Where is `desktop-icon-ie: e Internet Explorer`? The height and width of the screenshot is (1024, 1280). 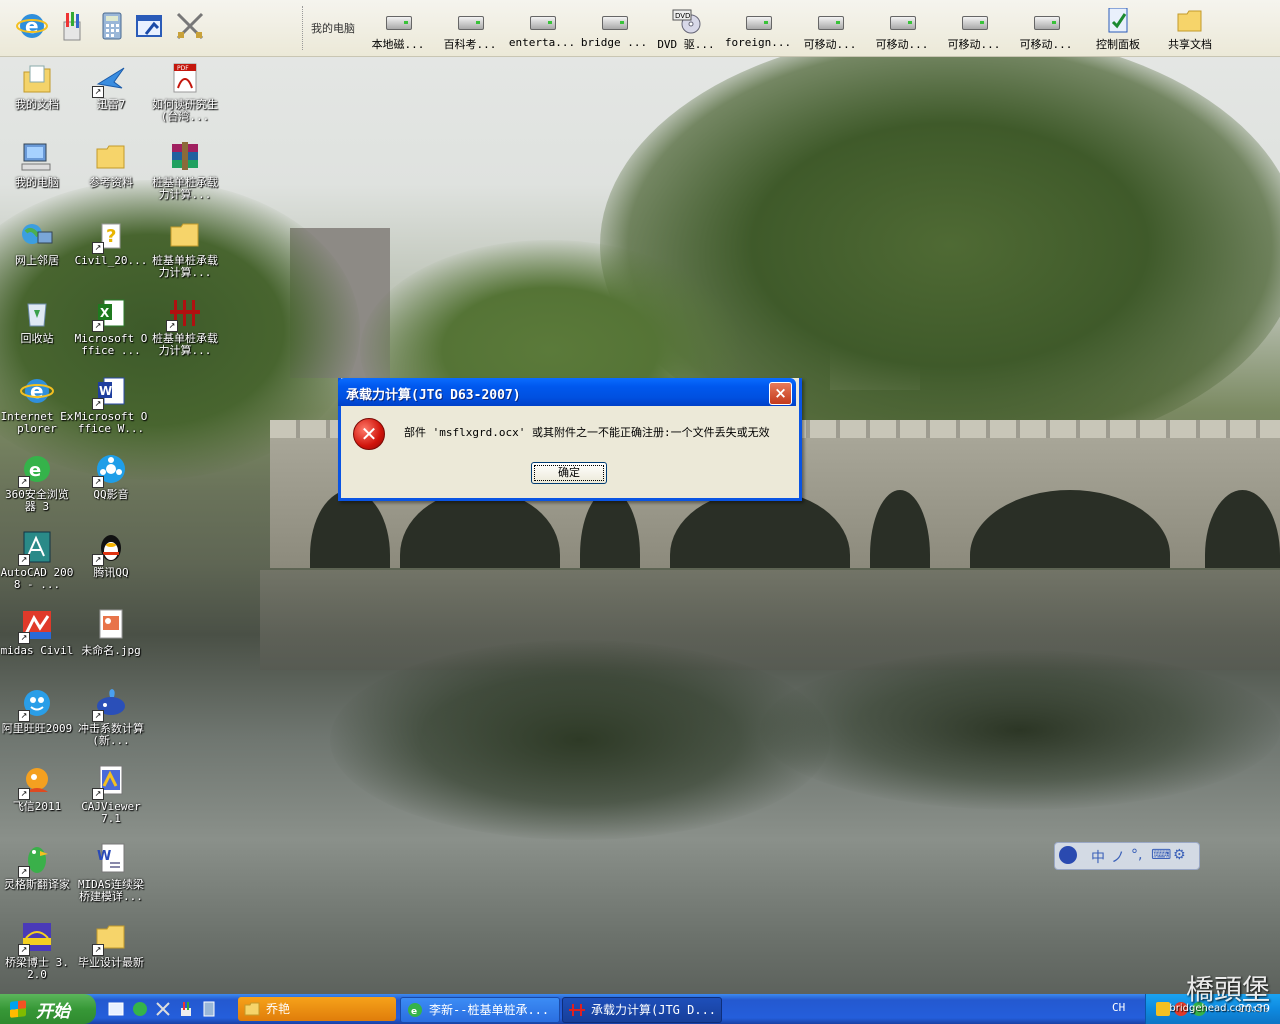 desktop-icon-ie: e Internet Explorer is located at coordinates (37, 404).